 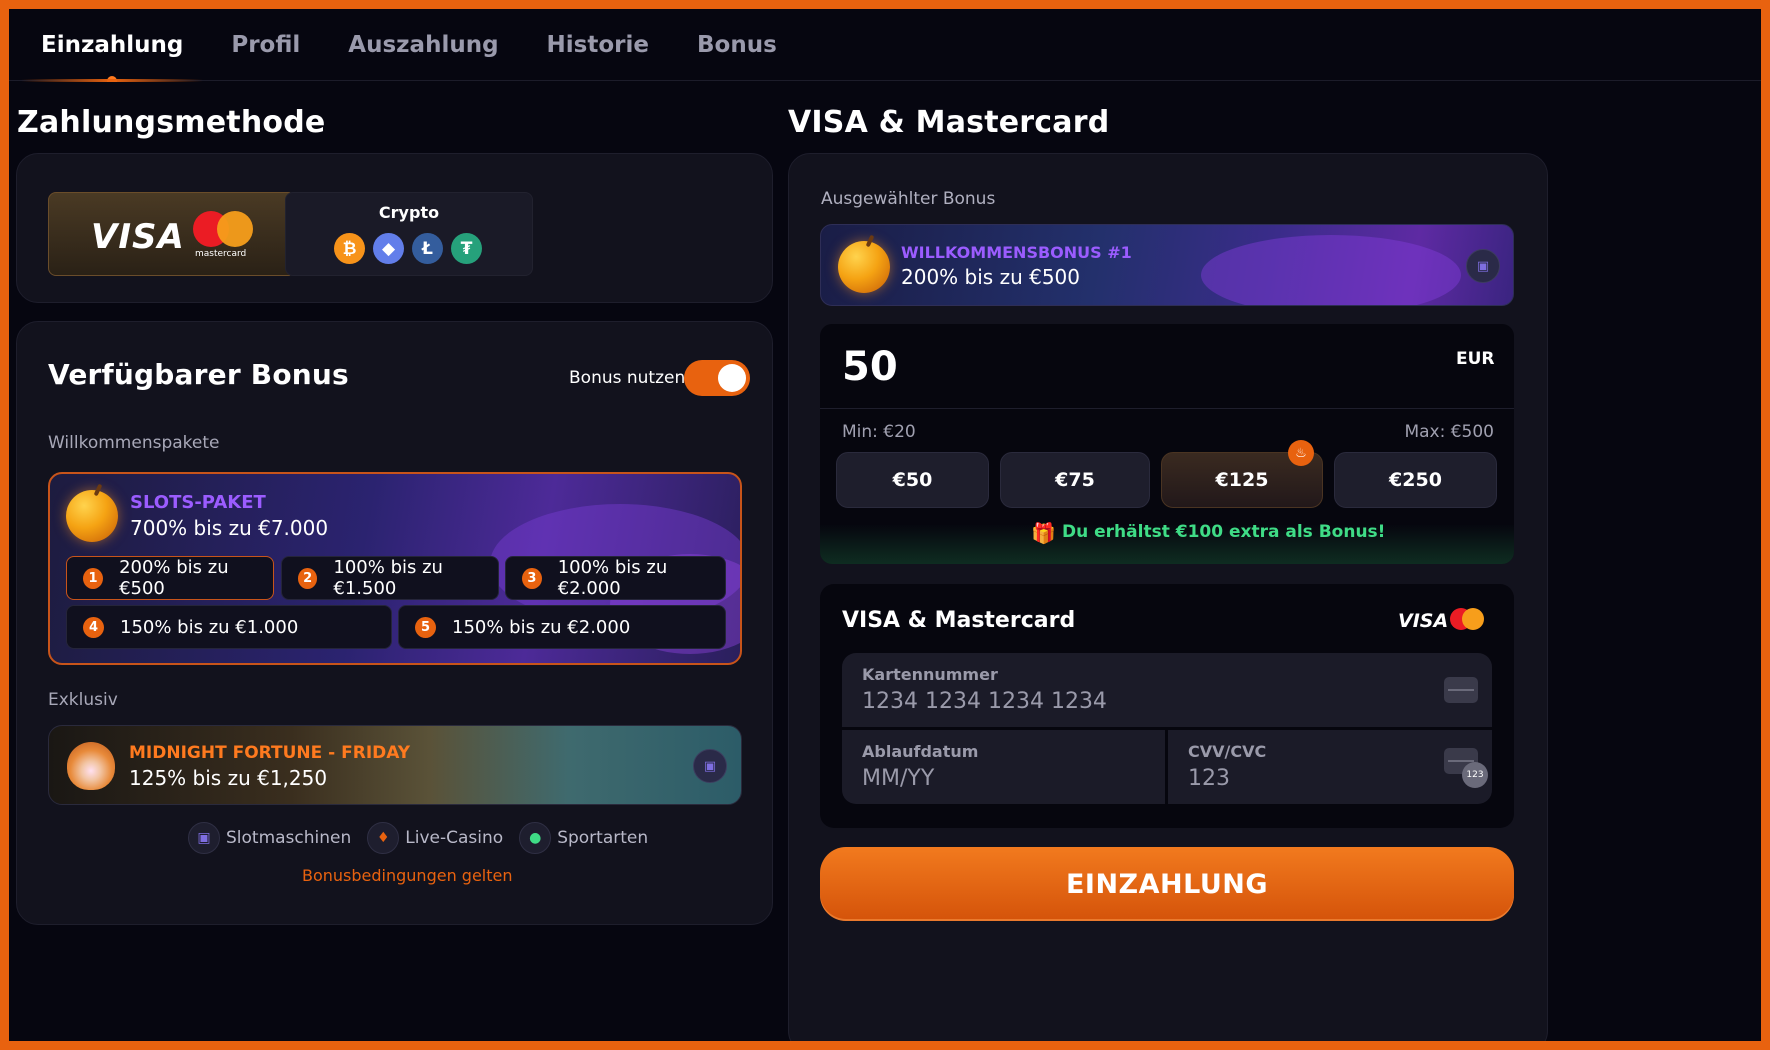 What do you see at coordinates (198, 502) in the screenshot?
I see `package-title: SLOTS-PAKET` at bounding box center [198, 502].